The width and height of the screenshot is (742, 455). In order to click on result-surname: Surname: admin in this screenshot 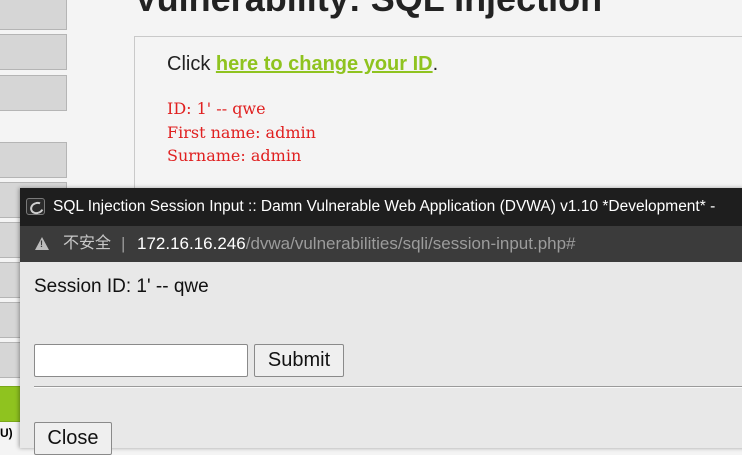, I will do `click(234, 155)`.